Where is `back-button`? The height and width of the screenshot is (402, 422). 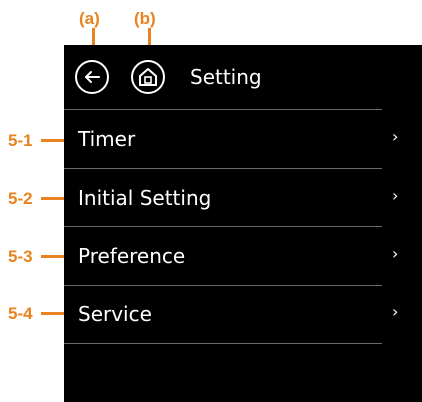 back-button is located at coordinates (92, 77).